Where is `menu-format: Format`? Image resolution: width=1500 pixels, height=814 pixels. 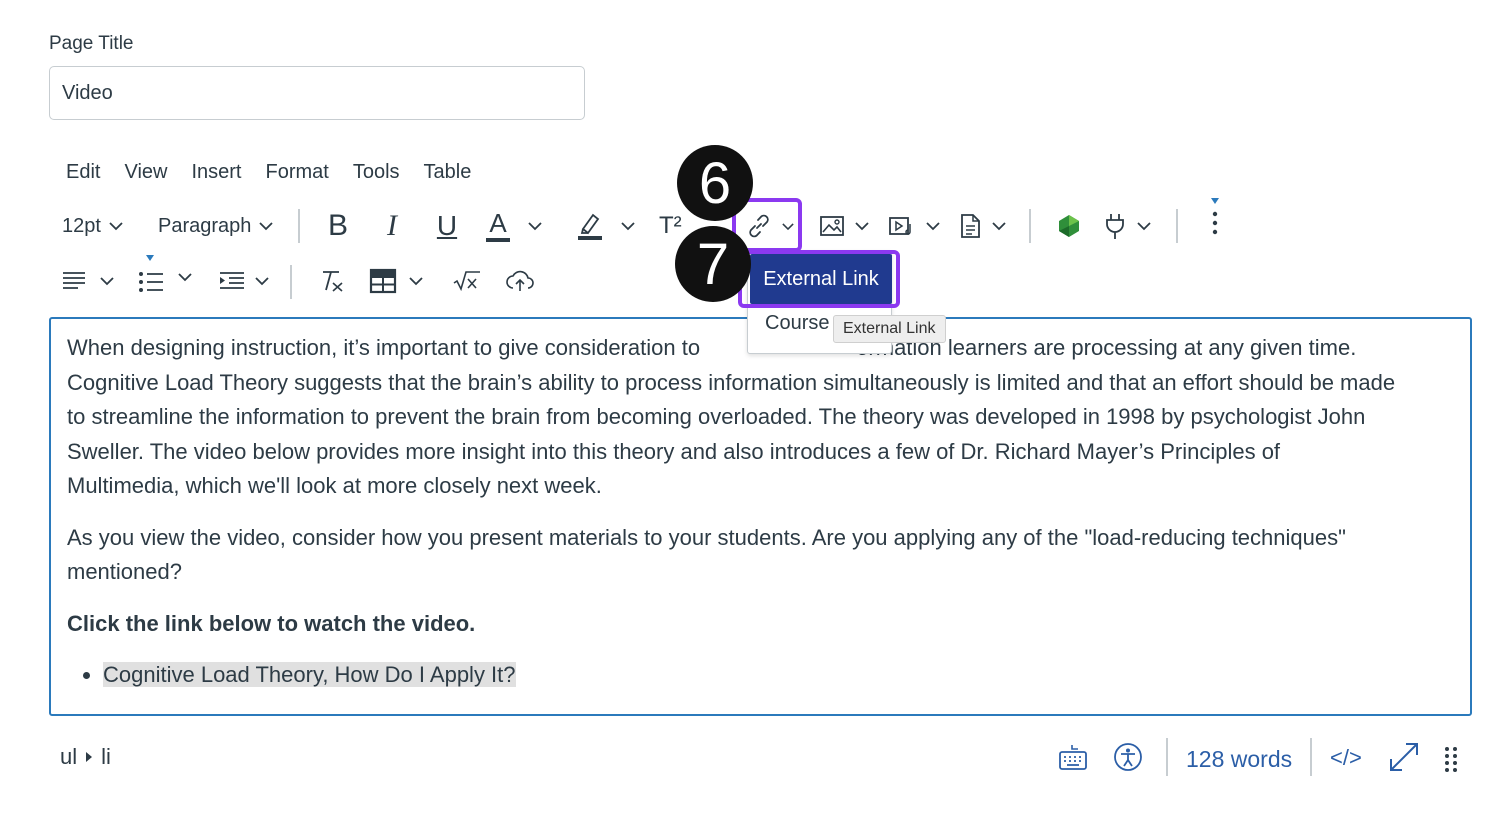
menu-format: Format is located at coordinates (297, 172).